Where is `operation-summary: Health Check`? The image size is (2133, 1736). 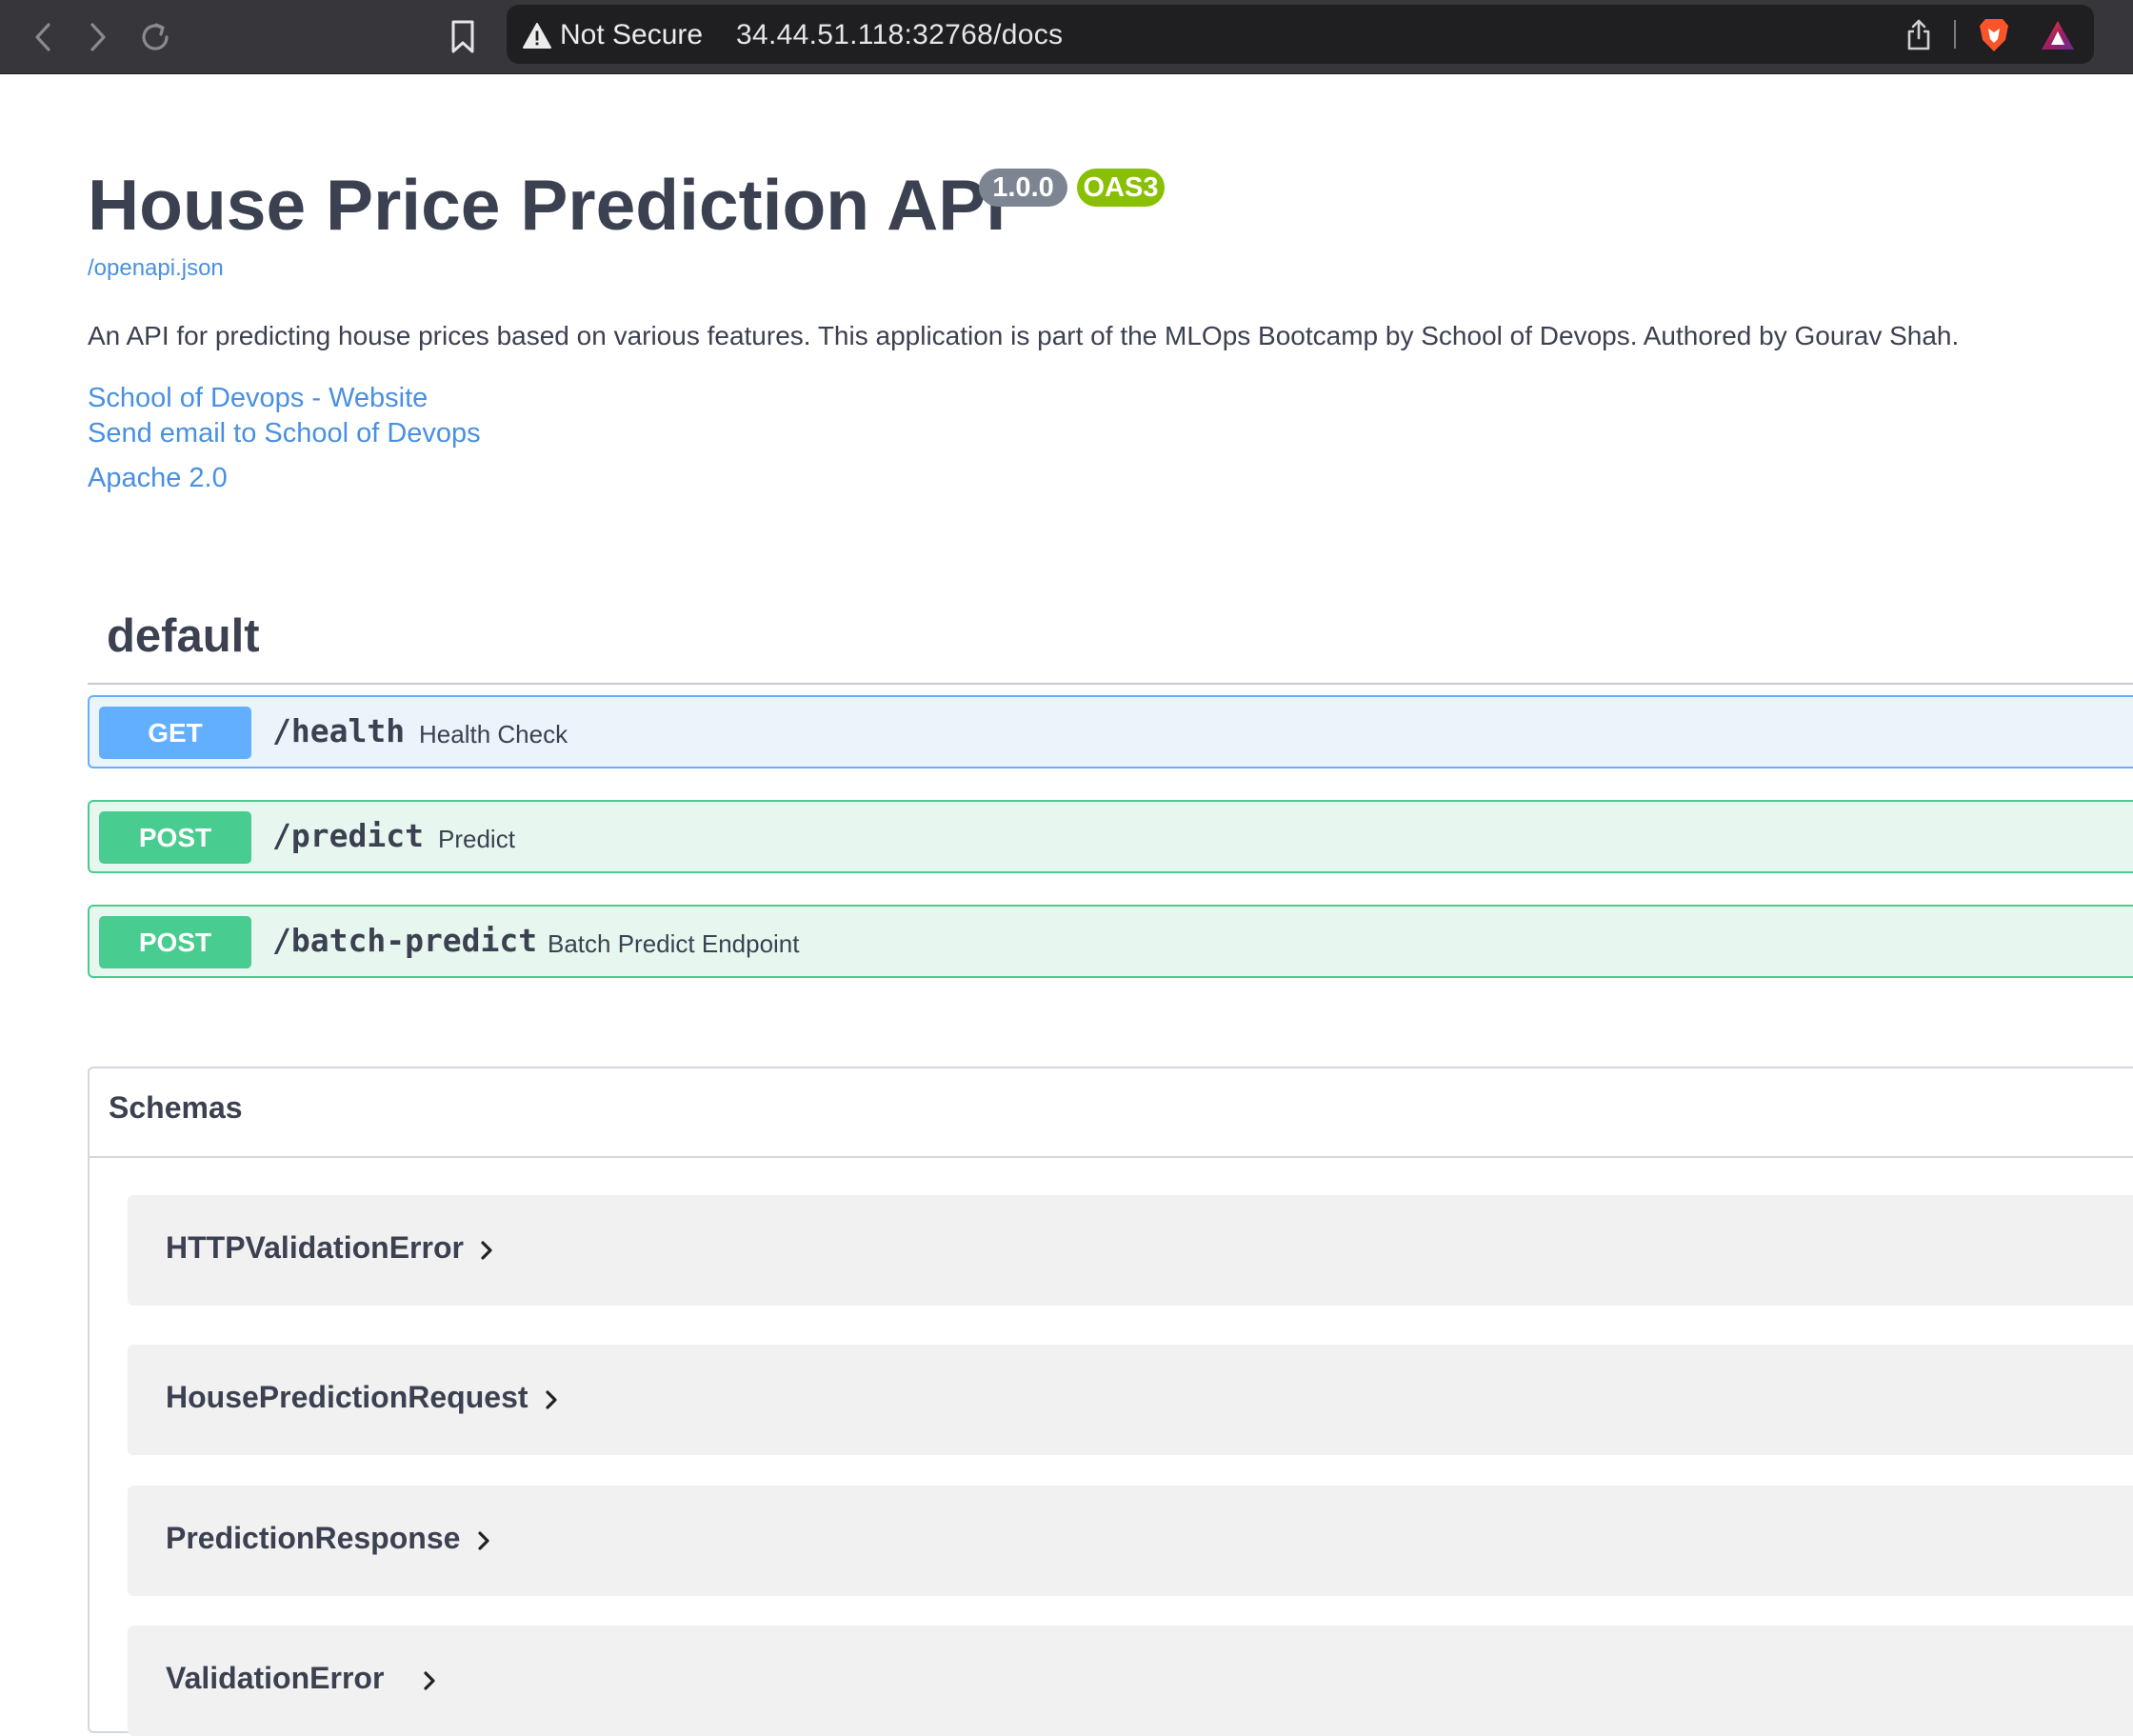 operation-summary: Health Check is located at coordinates (494, 734).